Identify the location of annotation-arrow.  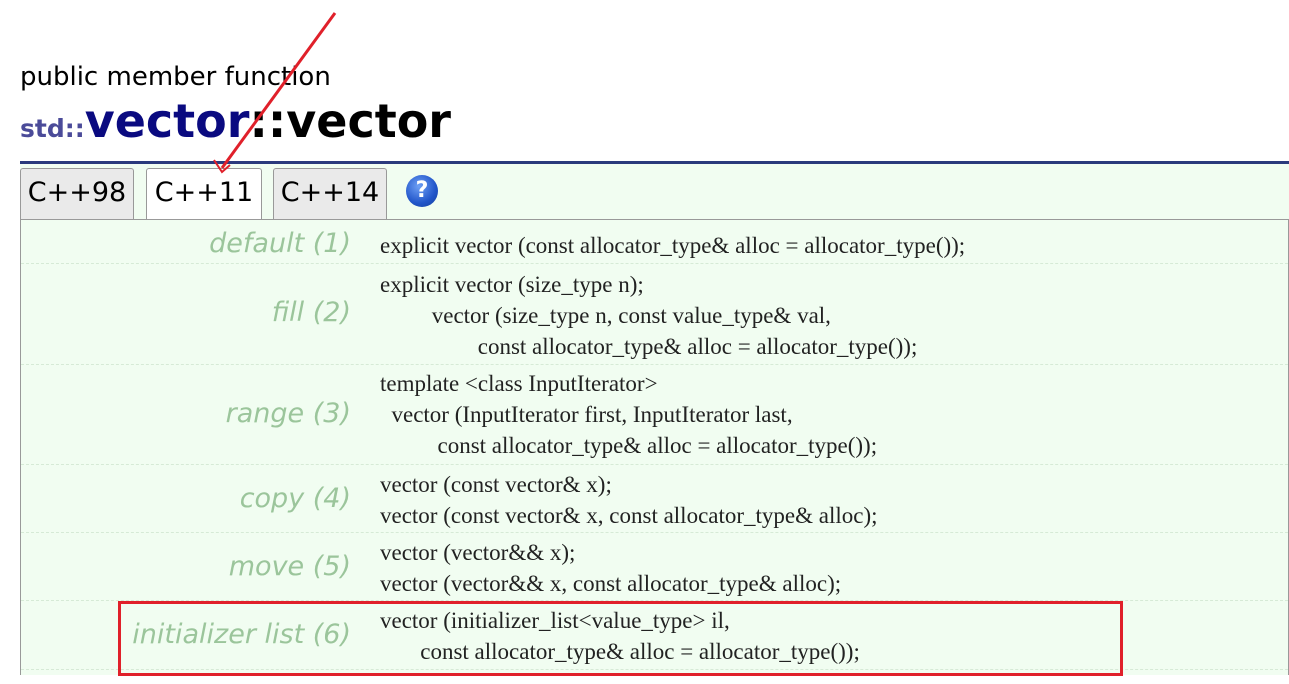
(275, 93).